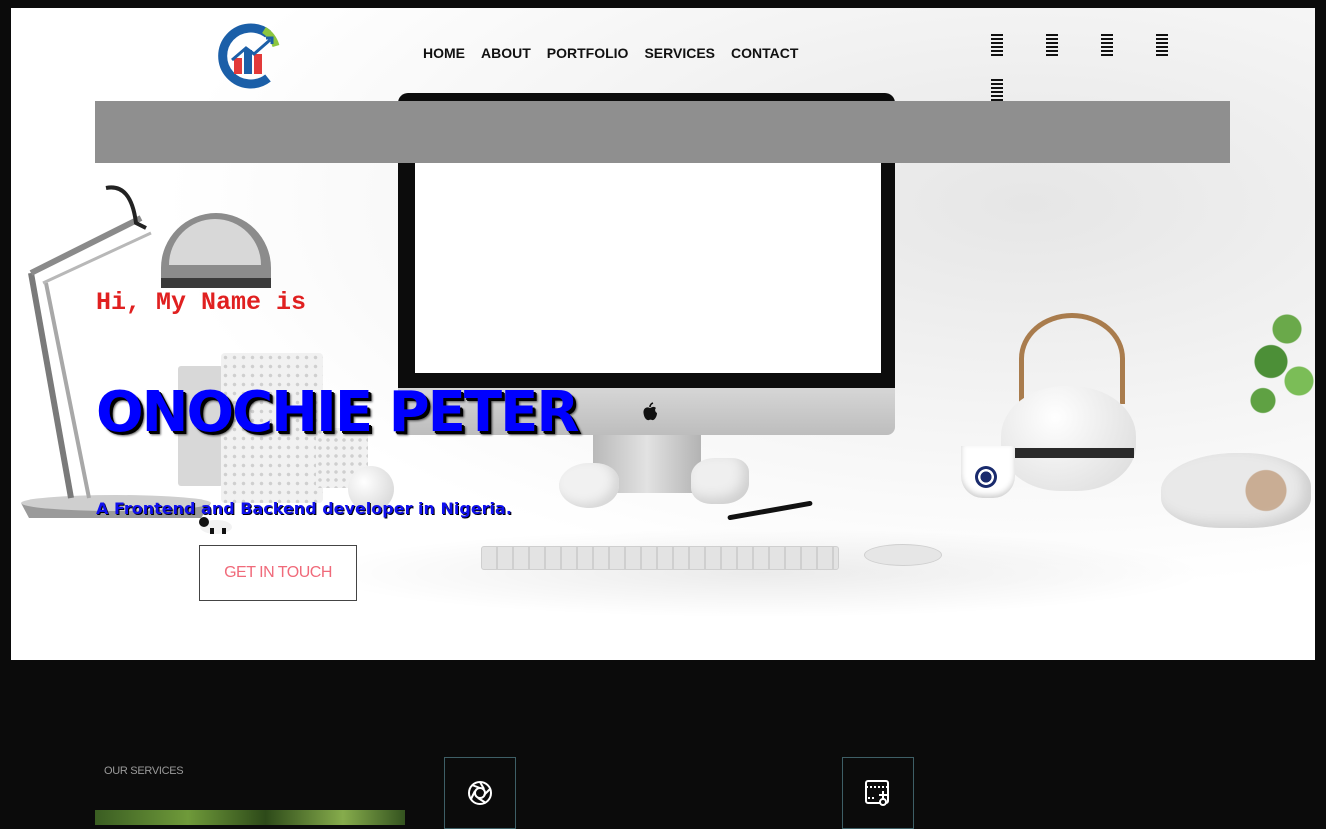 This screenshot has width=1326, height=829. Describe the element at coordinates (764, 53) in the screenshot. I see `nav-contact: CONTACT` at that location.